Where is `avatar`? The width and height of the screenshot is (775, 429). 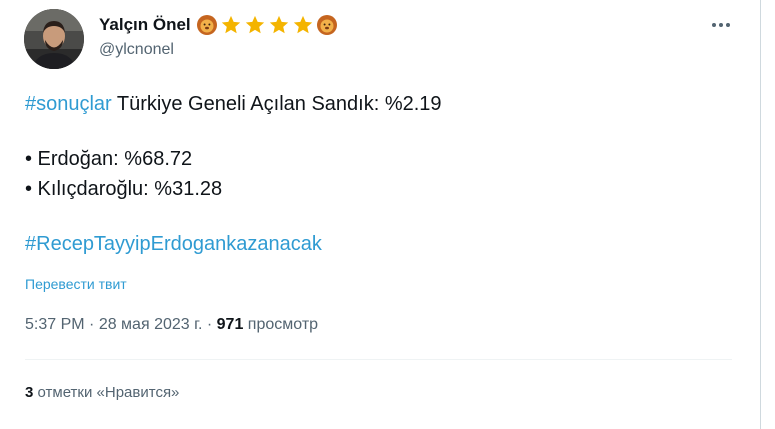 avatar is located at coordinates (54, 39).